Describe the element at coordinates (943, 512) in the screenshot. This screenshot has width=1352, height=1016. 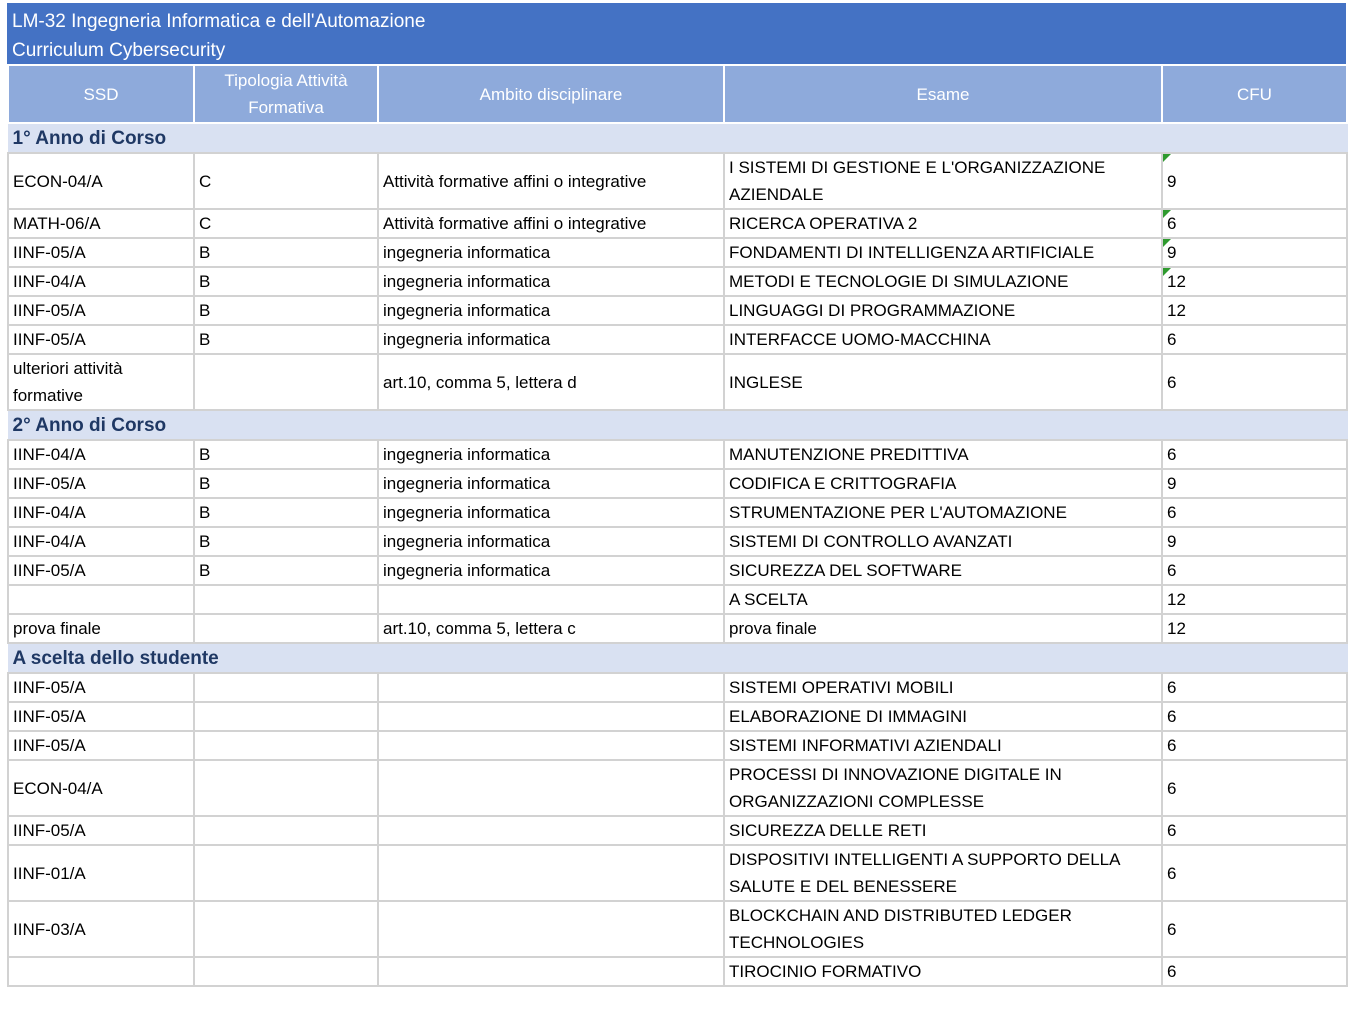
I see `esame-cell: STRUMENTAZIONE PER L'AUTOMAZIONE` at that location.